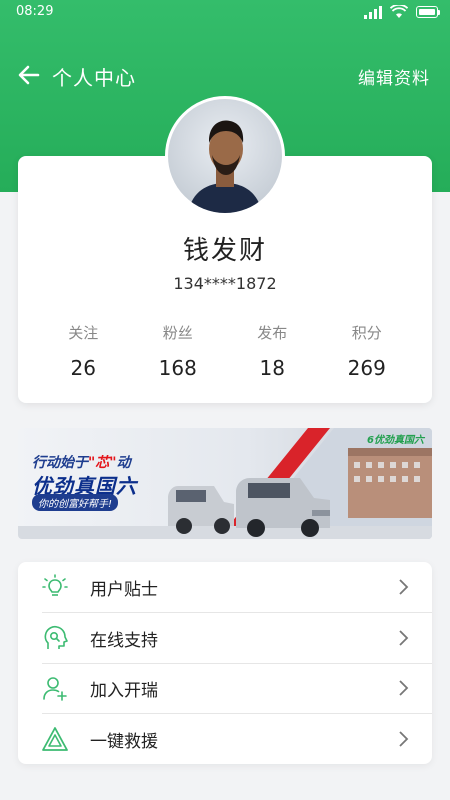 This screenshot has width=450, height=800. I want to click on stat-value: 269, so click(366, 368).